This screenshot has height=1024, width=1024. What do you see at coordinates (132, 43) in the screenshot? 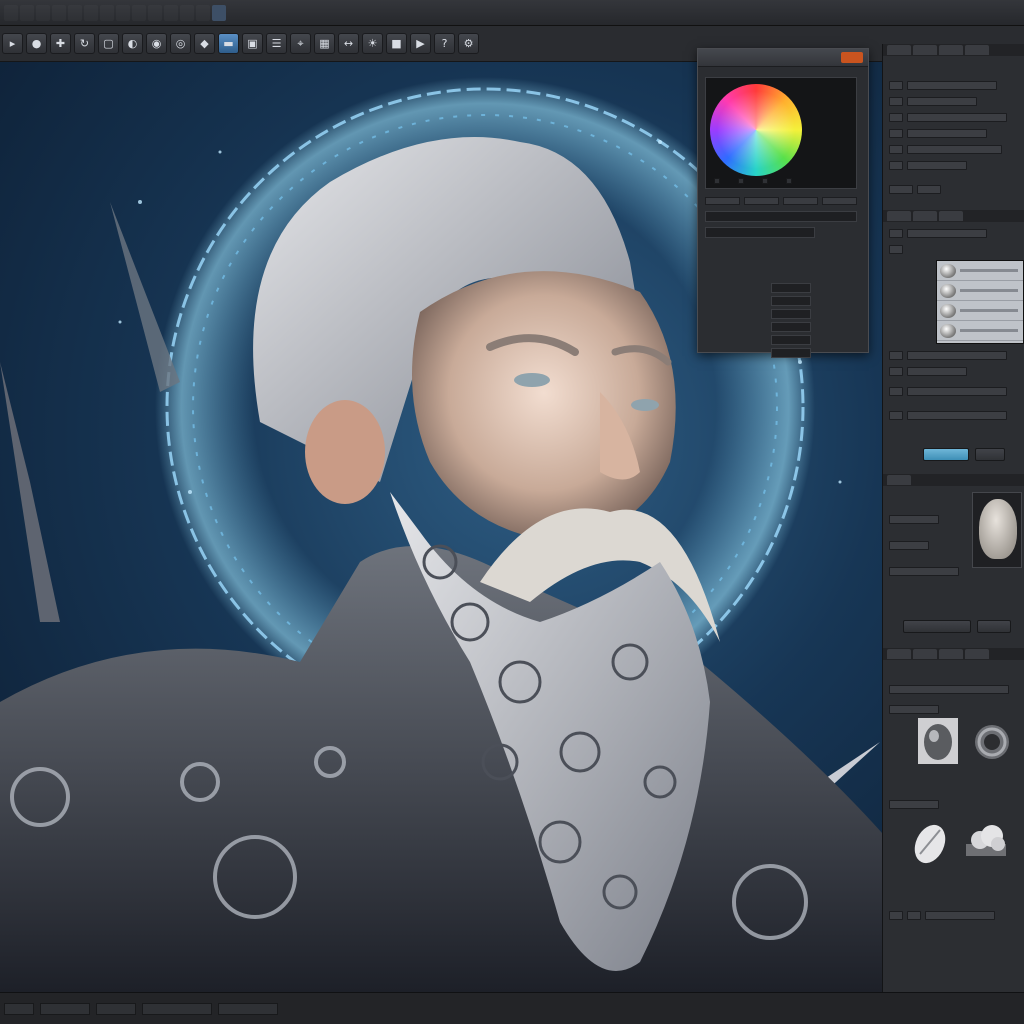
I see `smooth-tool-button: ◐` at bounding box center [132, 43].